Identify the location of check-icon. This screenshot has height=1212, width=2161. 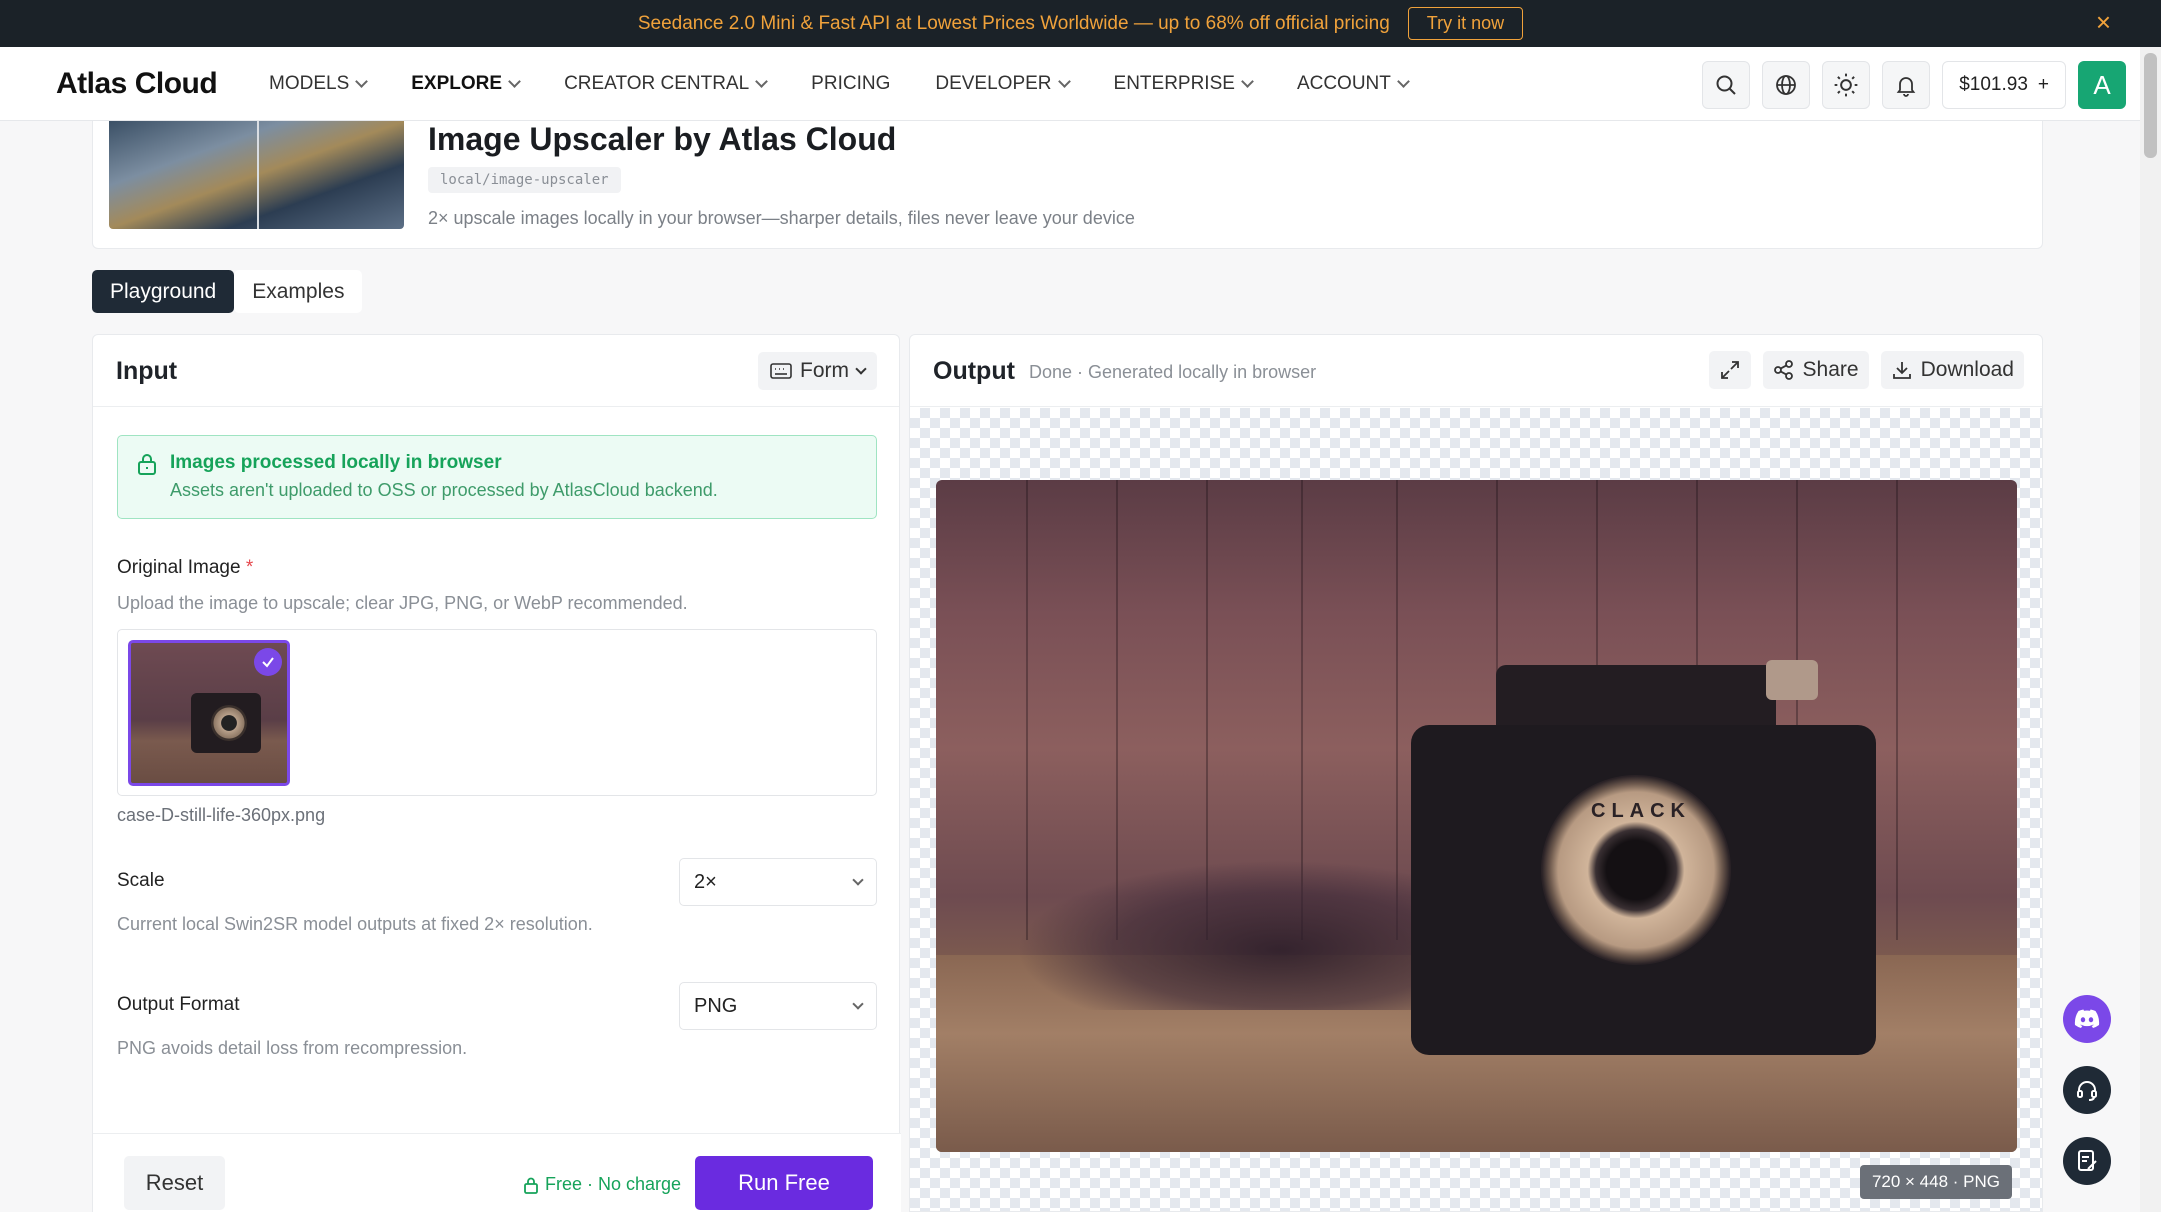
(268, 662).